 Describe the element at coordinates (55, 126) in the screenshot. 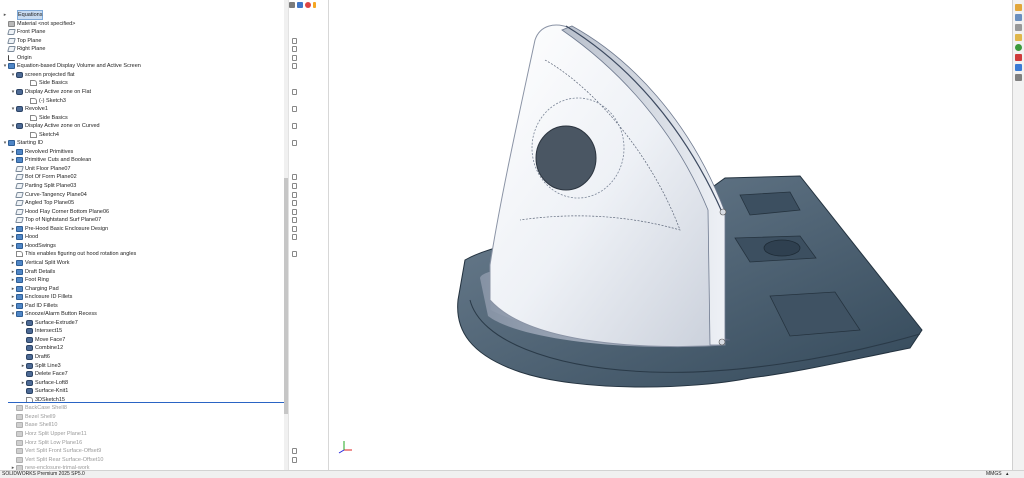

I see `tree-item: ▾ Display Active zone on Curved` at that location.